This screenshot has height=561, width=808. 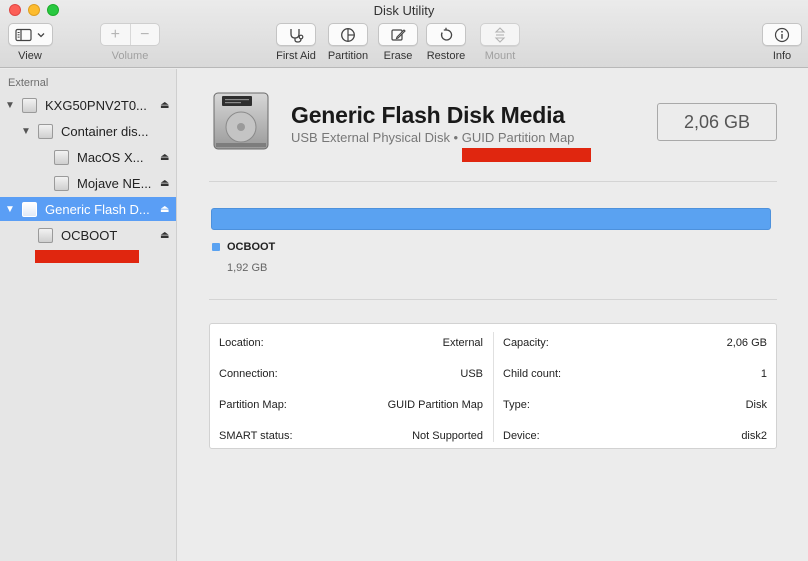 I want to click on container-disk-icon, so click(x=45, y=131).